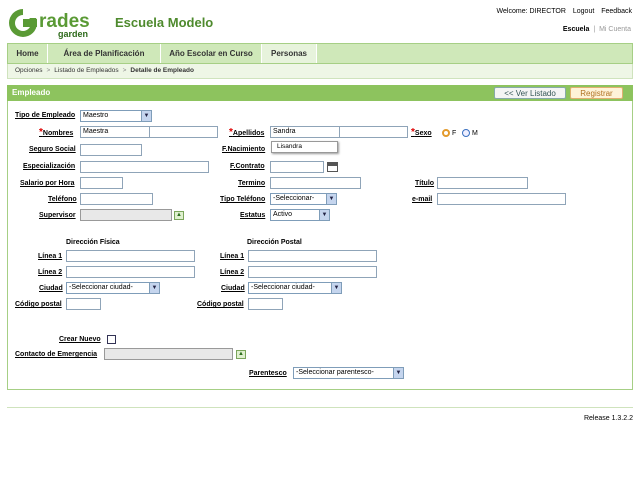 The height and width of the screenshot is (480, 640). Describe the element at coordinates (583, 11) in the screenshot. I see `logout-link: Logout` at that location.